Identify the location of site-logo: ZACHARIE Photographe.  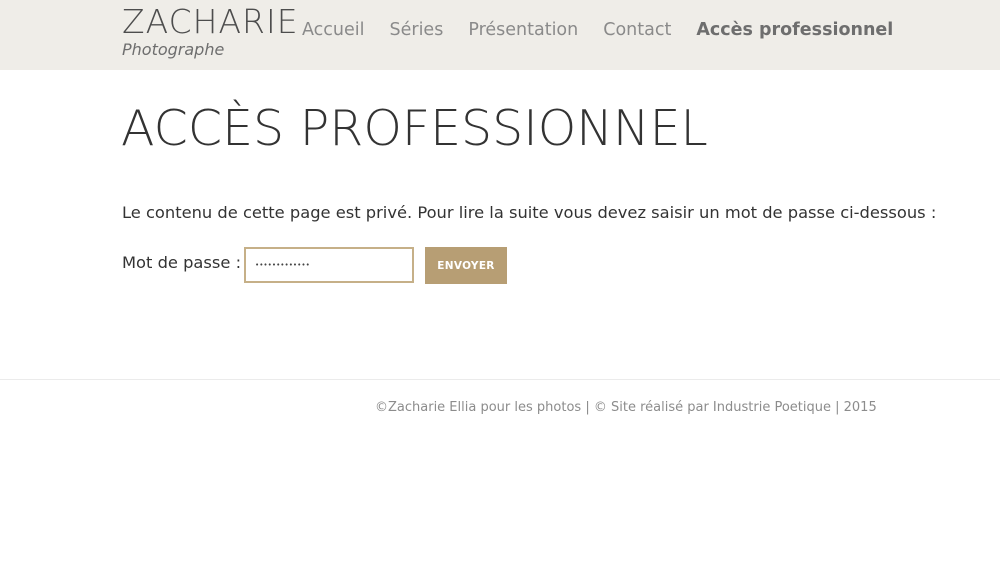
(210, 30).